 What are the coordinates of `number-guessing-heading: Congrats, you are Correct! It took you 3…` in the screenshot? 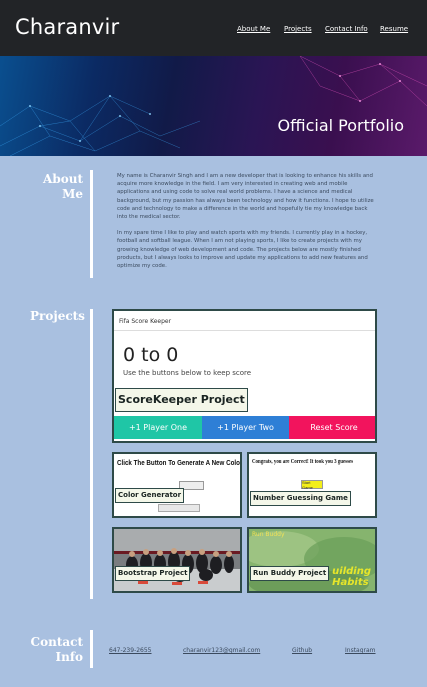 It's located at (303, 462).